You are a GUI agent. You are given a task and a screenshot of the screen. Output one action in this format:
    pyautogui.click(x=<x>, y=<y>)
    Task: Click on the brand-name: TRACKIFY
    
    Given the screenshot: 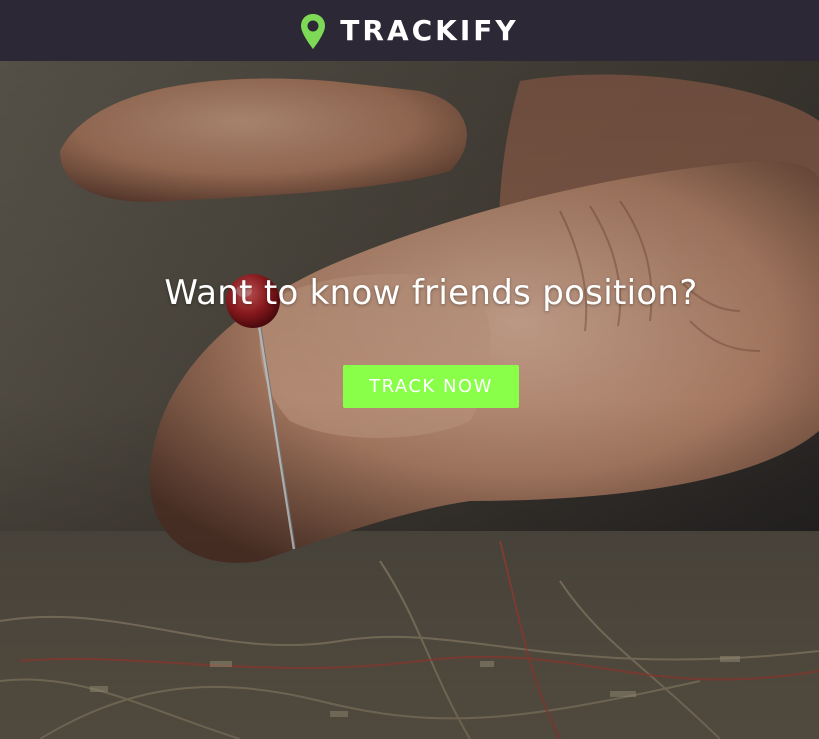 What is the action you would take?
    pyautogui.click(x=429, y=30)
    